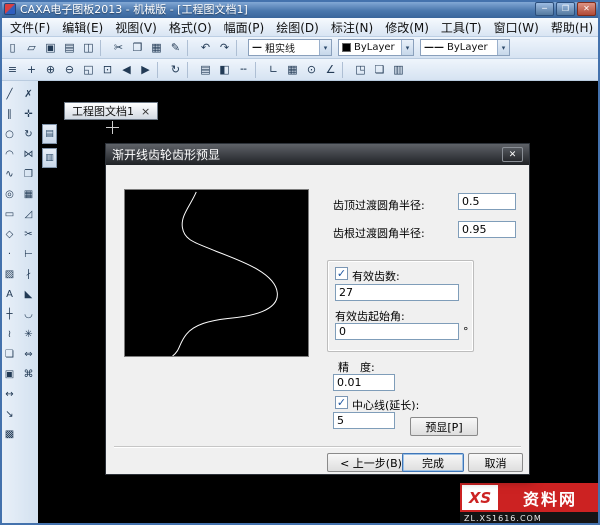  What do you see at coordinates (12, 70) in the screenshot?
I see `properties-icon: ≡` at bounding box center [12, 70].